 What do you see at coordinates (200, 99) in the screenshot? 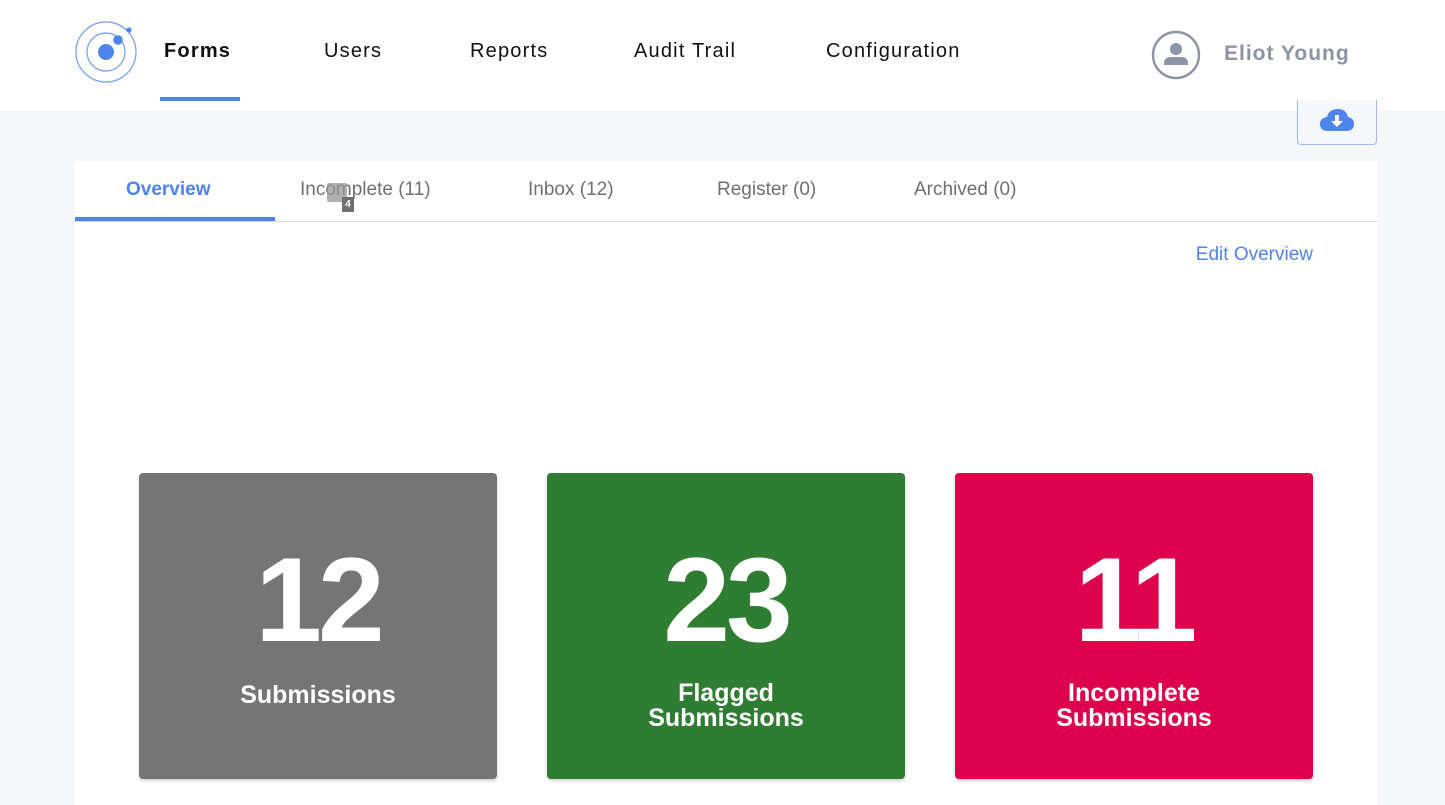
I see `active-nav-indicator` at bounding box center [200, 99].